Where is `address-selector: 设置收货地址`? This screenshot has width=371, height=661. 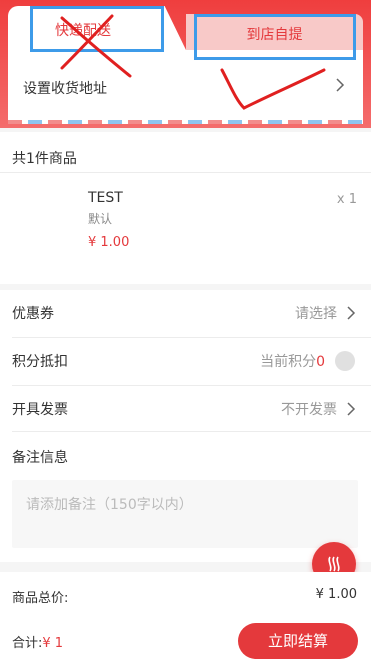
address-selector: 设置收货地址 is located at coordinates (185, 85).